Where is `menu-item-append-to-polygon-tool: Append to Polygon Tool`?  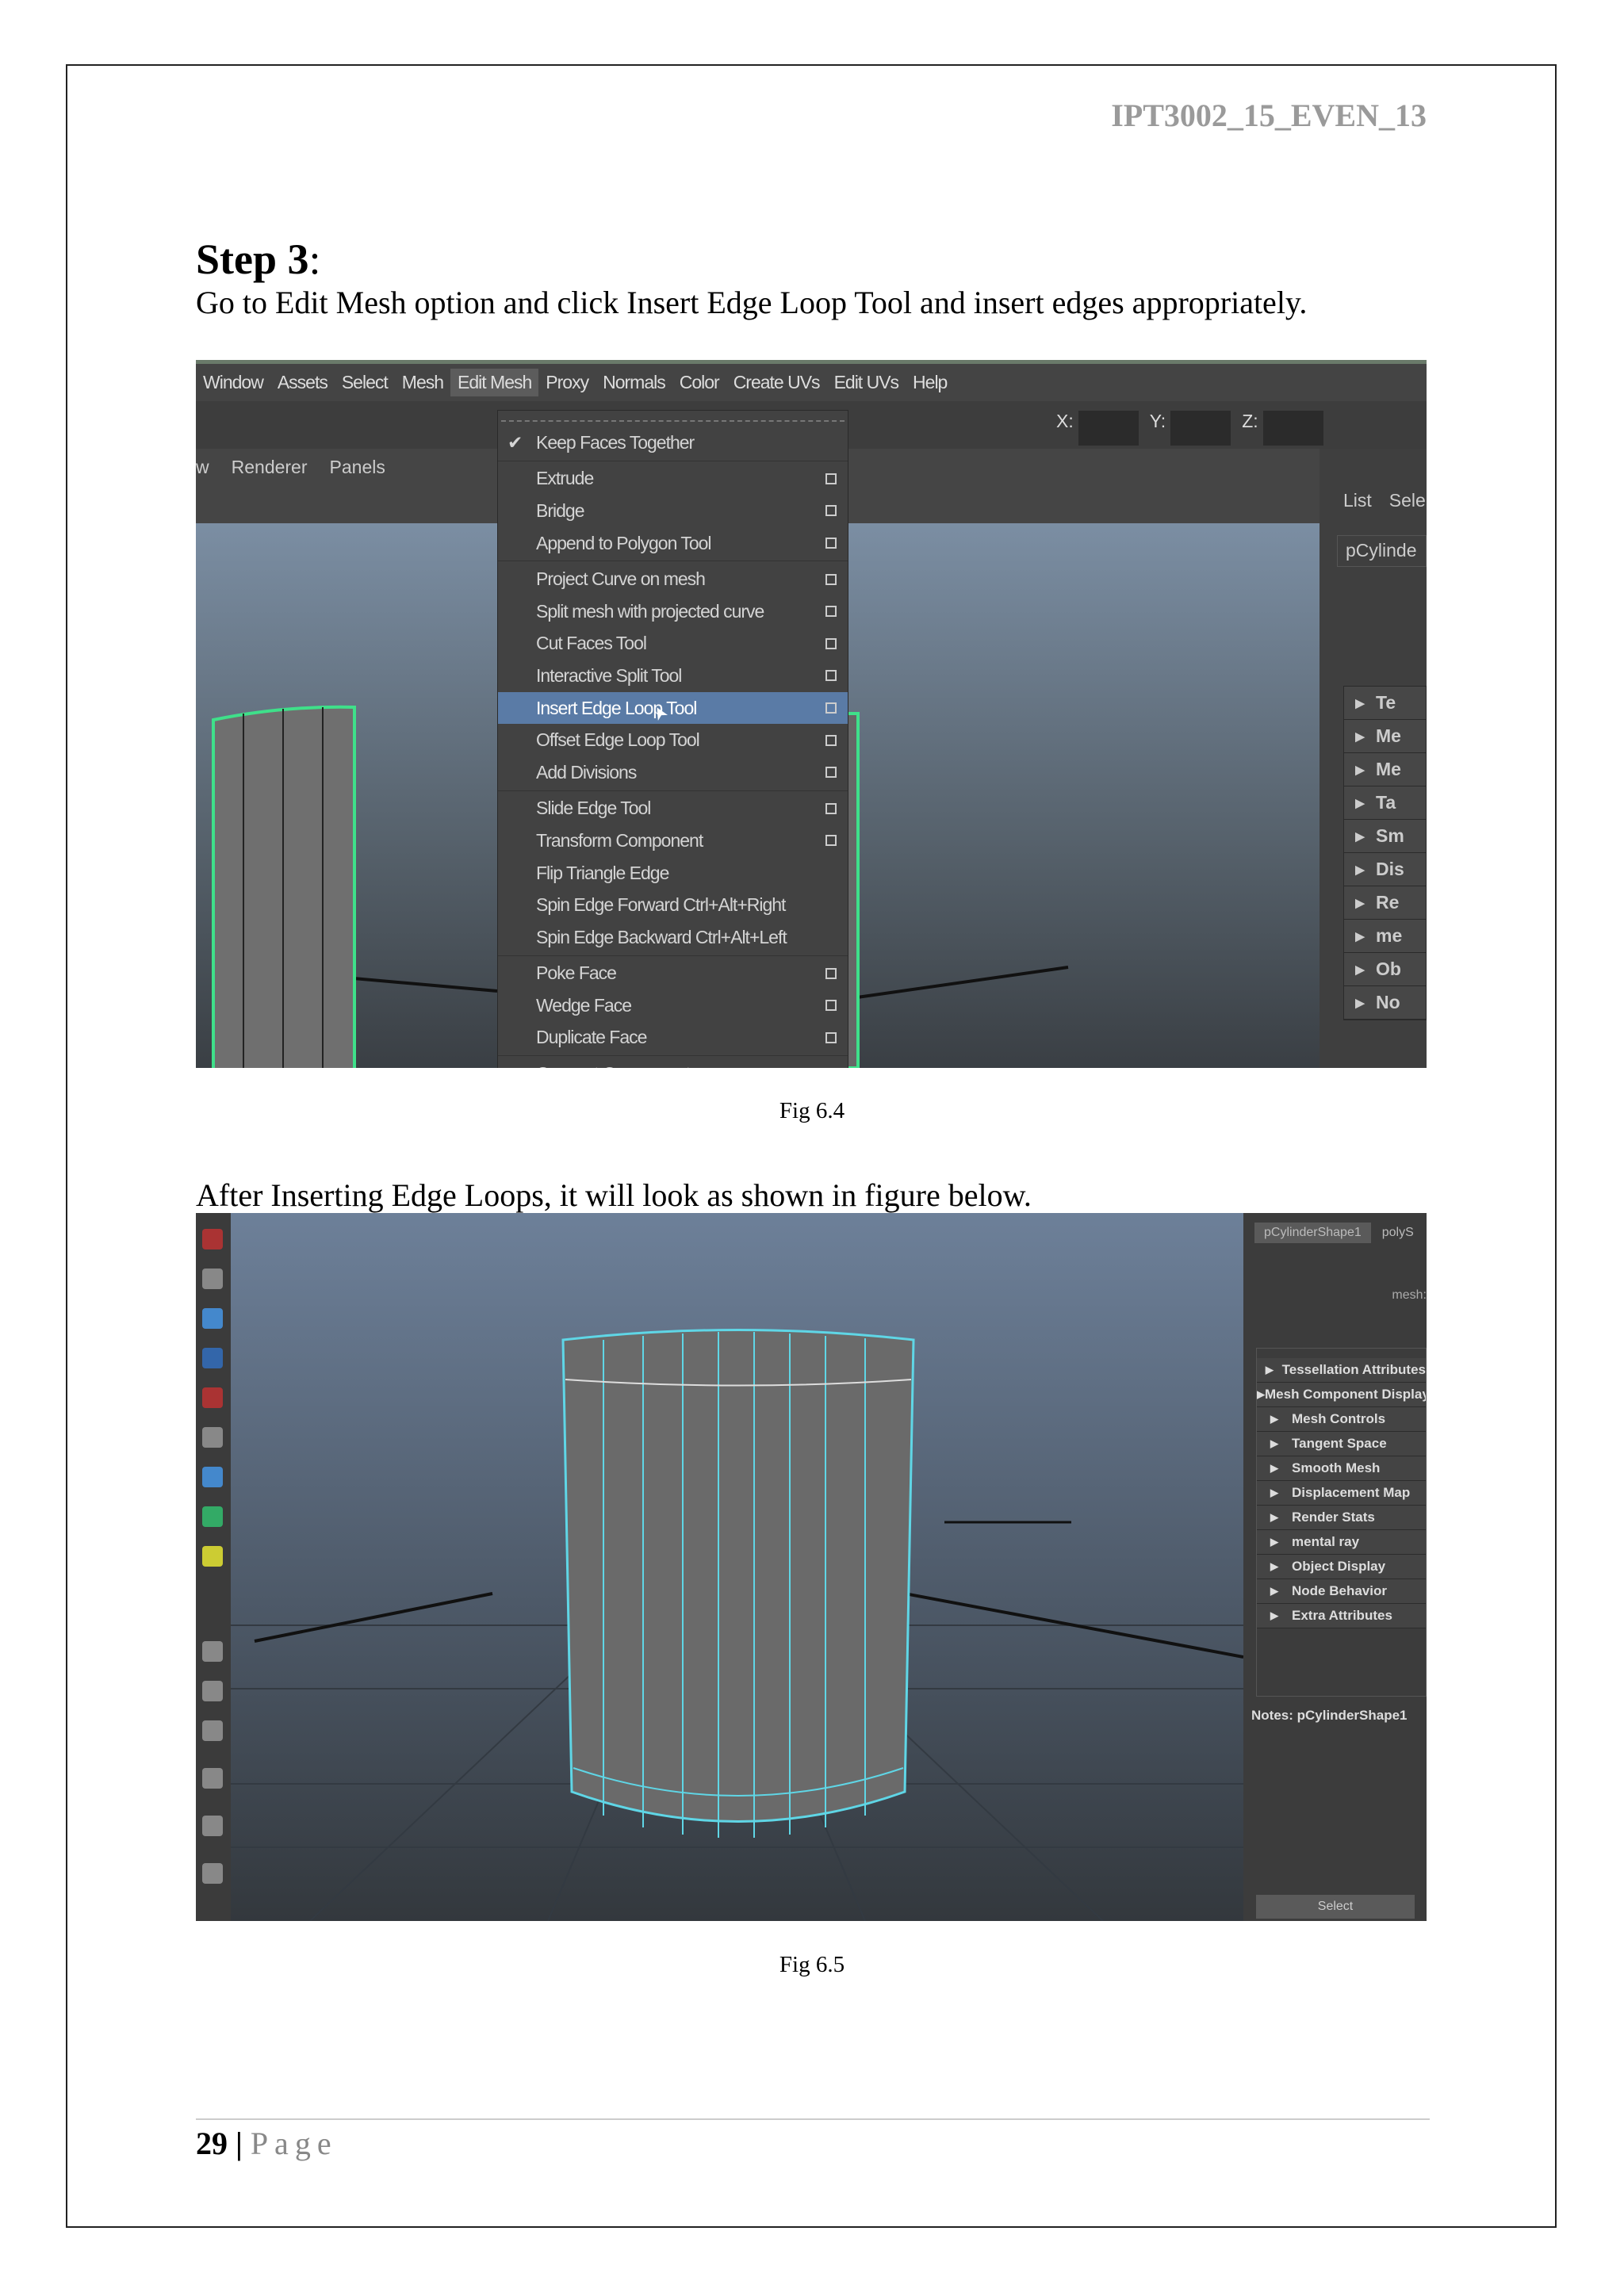 menu-item-append-to-polygon-tool: Append to Polygon Tool is located at coordinates (673, 544).